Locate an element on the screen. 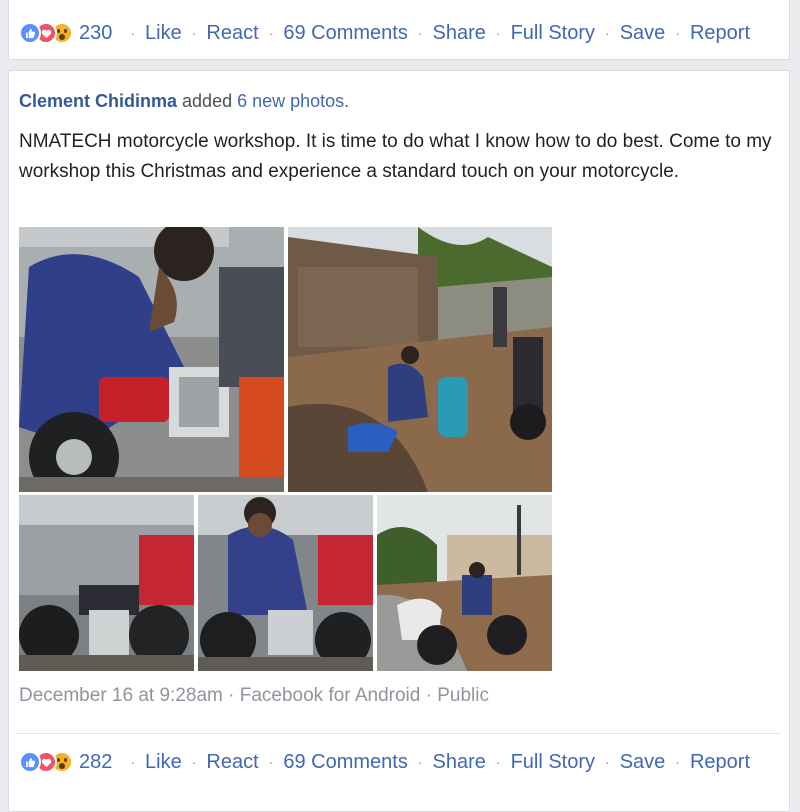 The height and width of the screenshot is (812, 800). photos-link: 6 new photos is located at coordinates (290, 101).